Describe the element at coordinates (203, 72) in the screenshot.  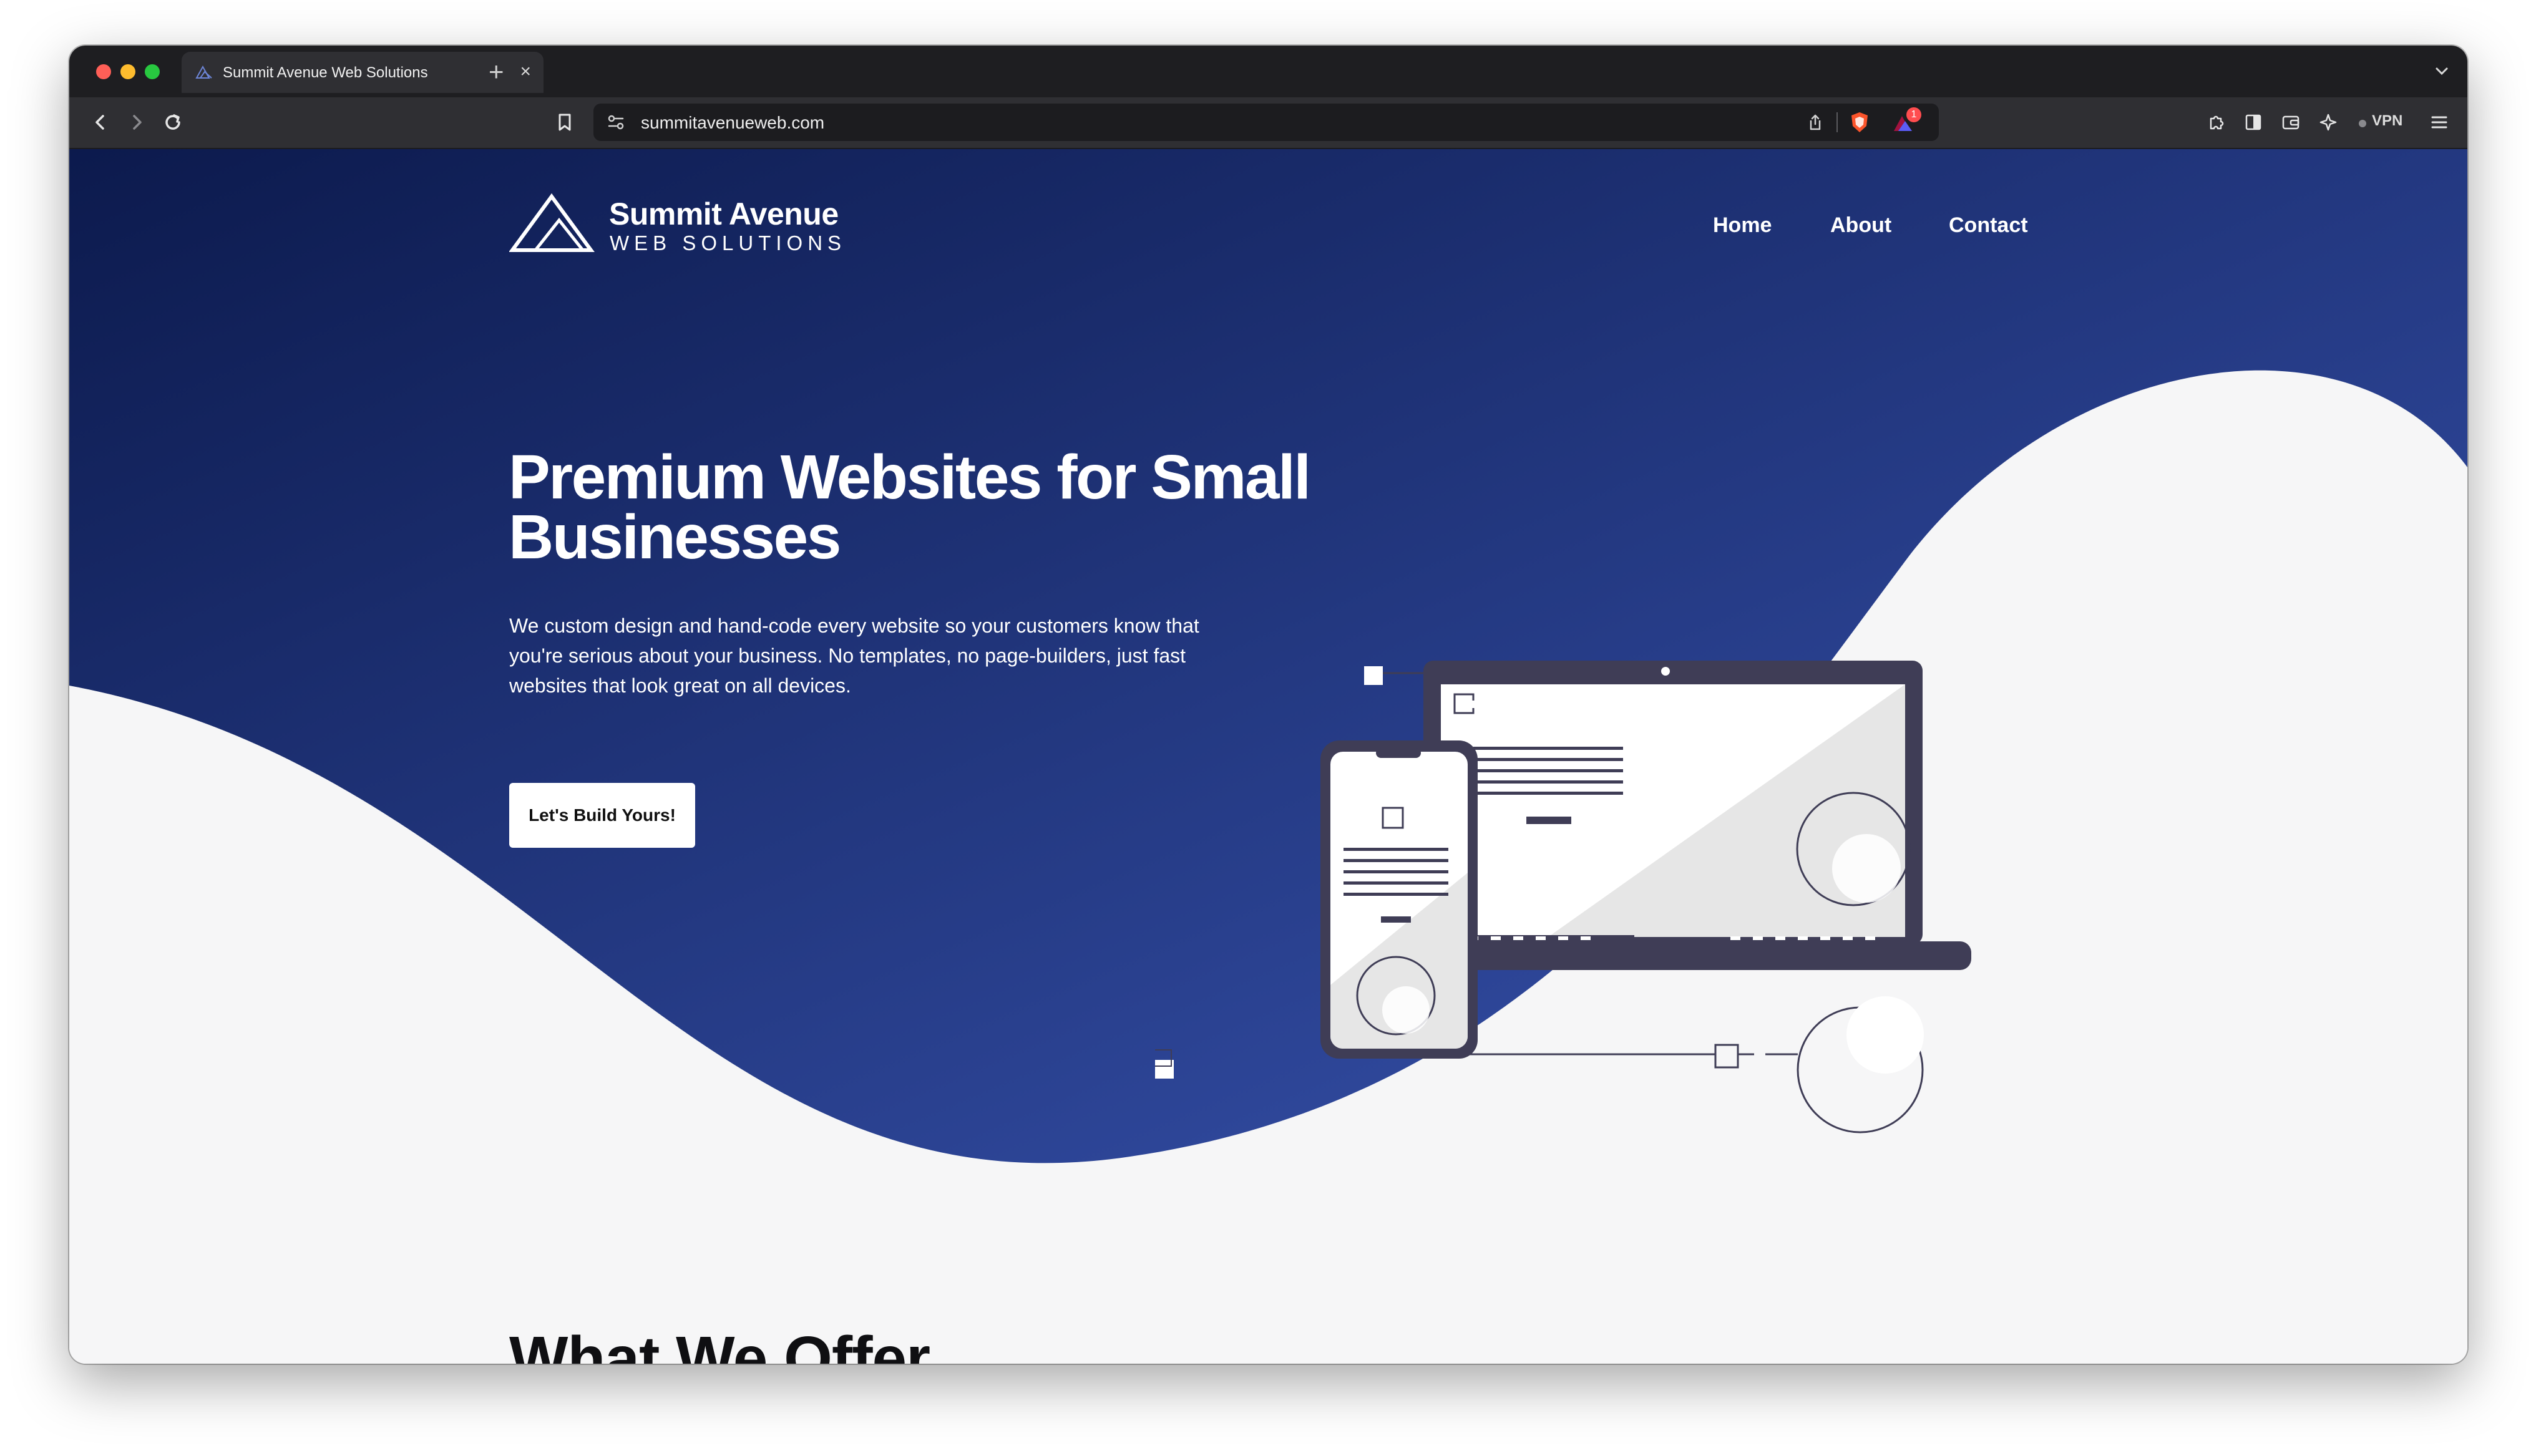
I see `mountain-favicon-icon` at that location.